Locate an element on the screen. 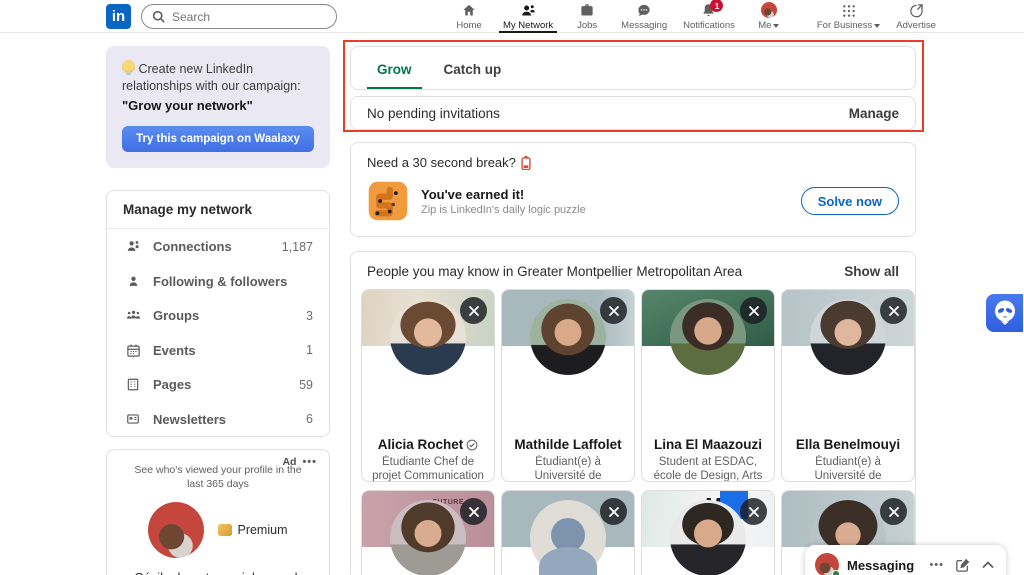 The height and width of the screenshot is (575, 1024). chevron-down-icon is located at coordinates (877, 25).